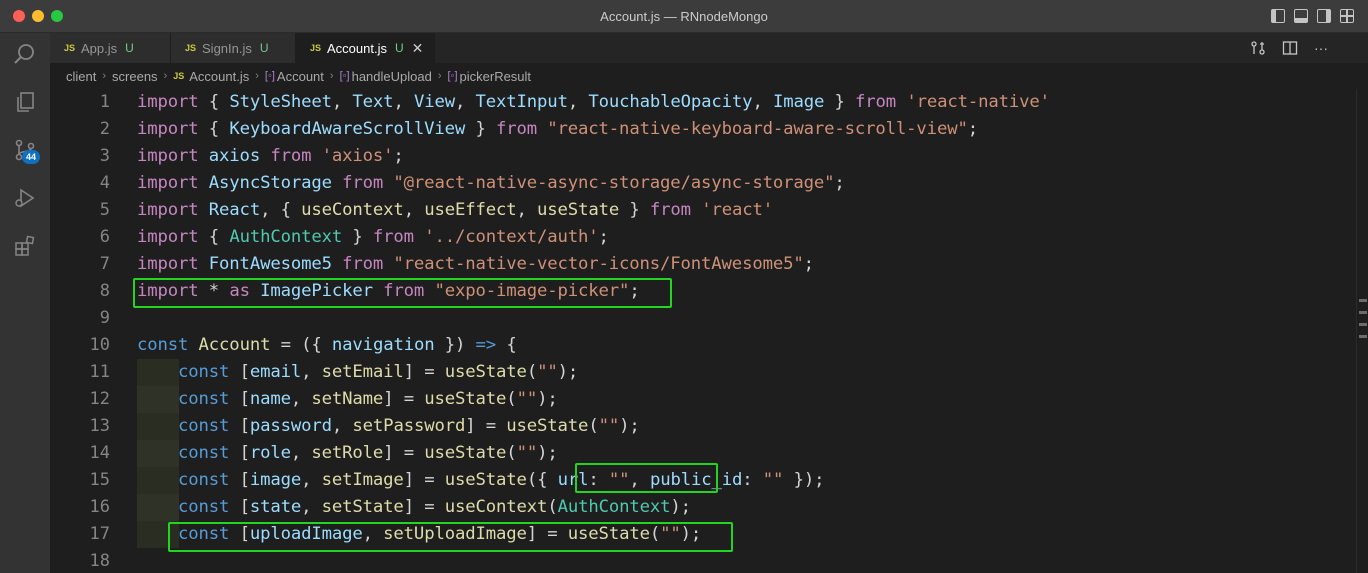  I want to click on breadcrumb-item: screens, so click(135, 76).